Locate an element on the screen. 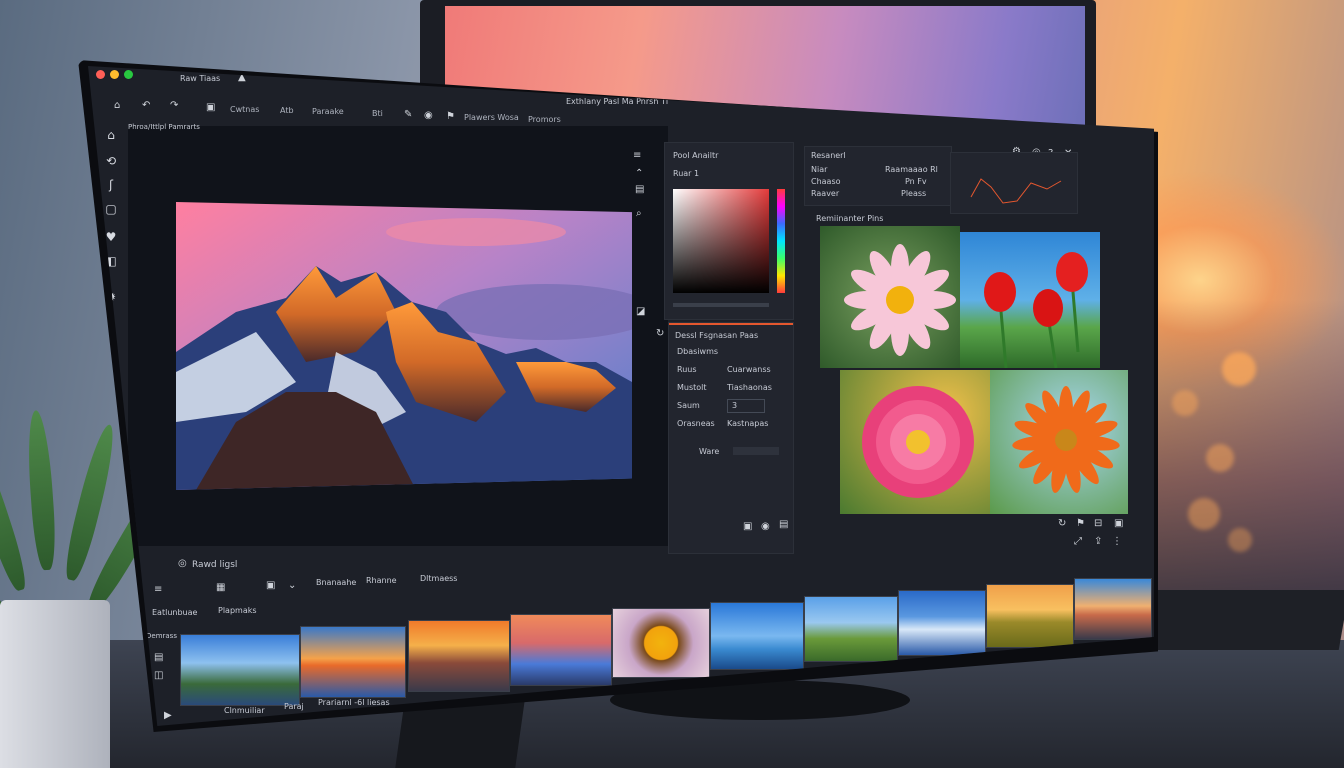  filmstrip-thumb-ocean is located at coordinates (757, 636).